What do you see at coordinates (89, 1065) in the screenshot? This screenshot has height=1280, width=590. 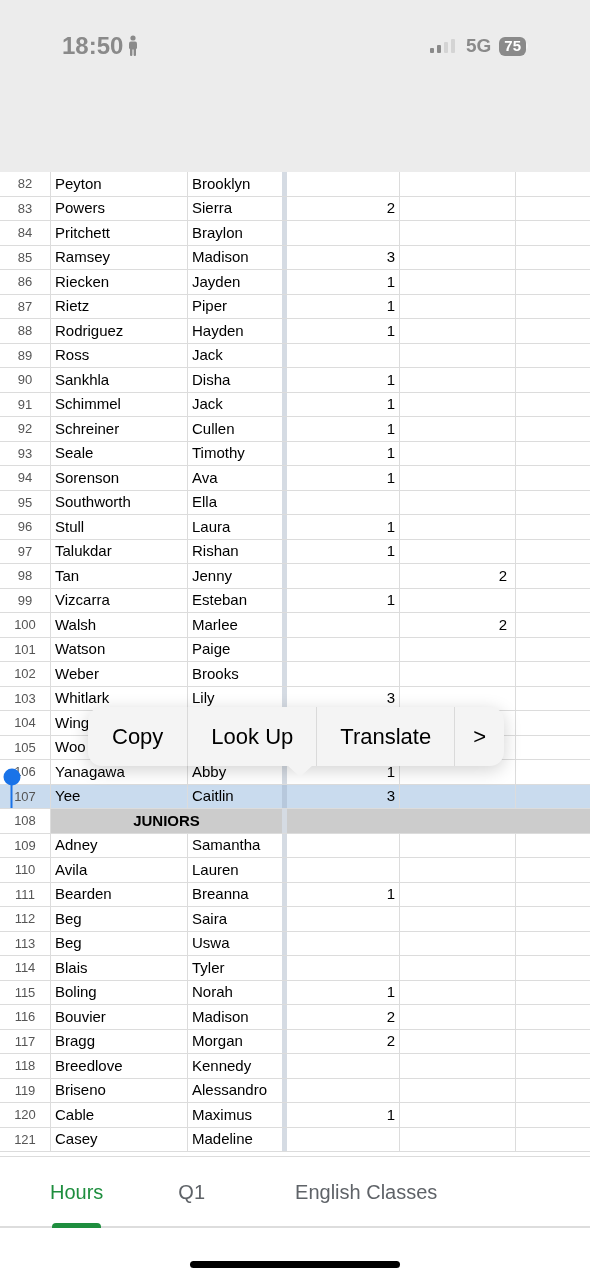 I see `table-cell-text: Breedlove` at bounding box center [89, 1065].